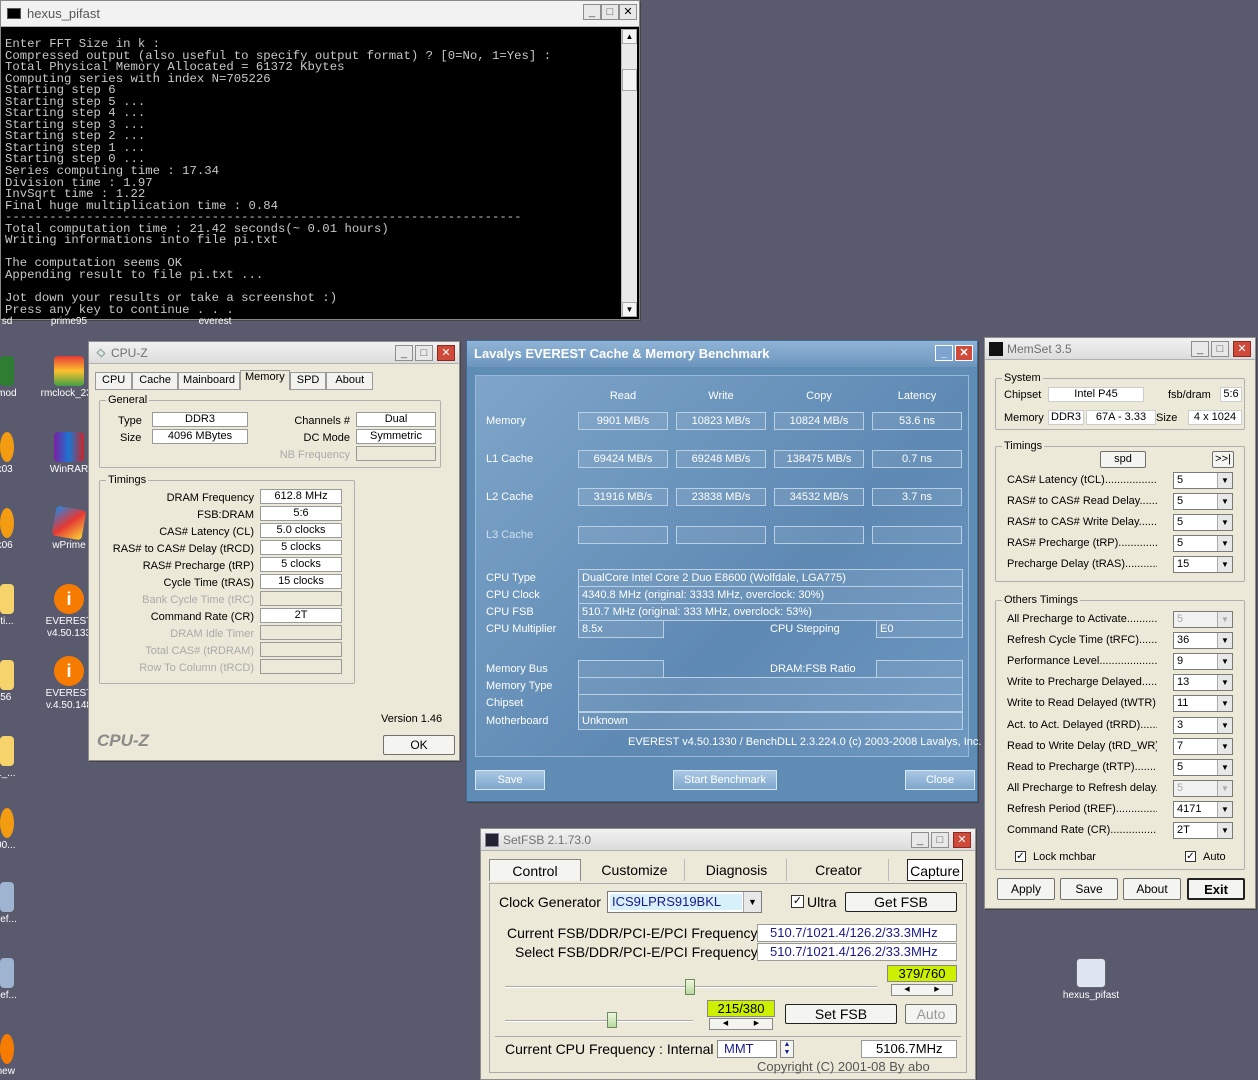 This screenshot has width=1258, height=1080. What do you see at coordinates (841, 1014) in the screenshot?
I see `set-fsb-button: Set FSB` at bounding box center [841, 1014].